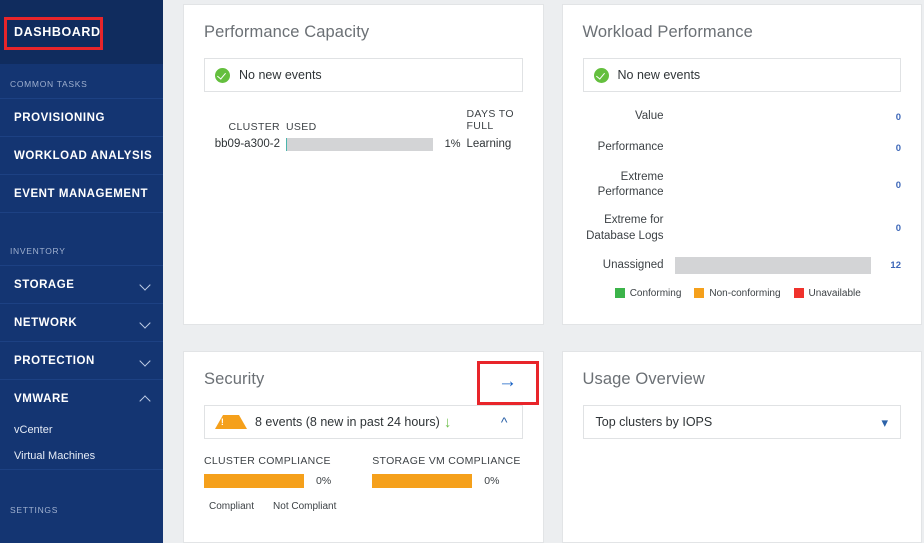  I want to click on workload-performance-legend: Conforming Non-conforming Unavailable, so click(742, 293).